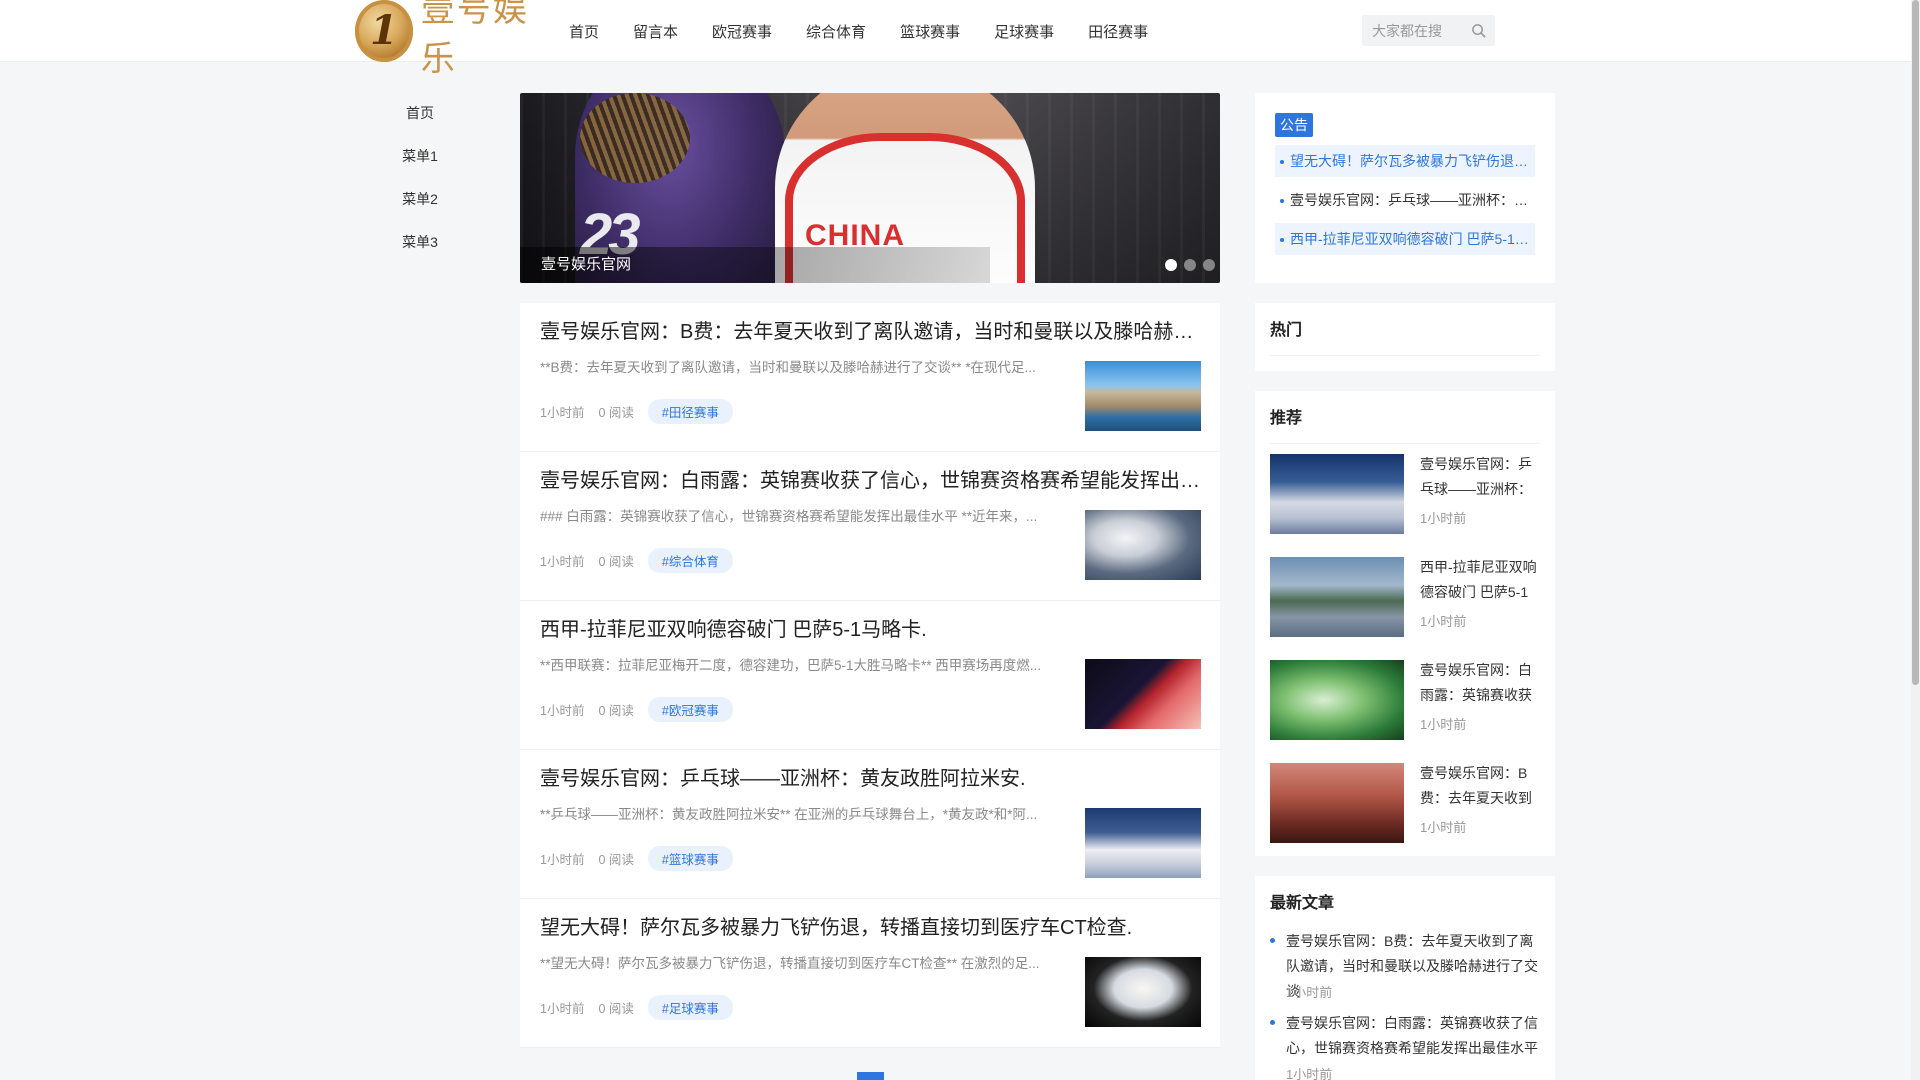  I want to click on article-tag: #足球赛事, so click(690, 1007).